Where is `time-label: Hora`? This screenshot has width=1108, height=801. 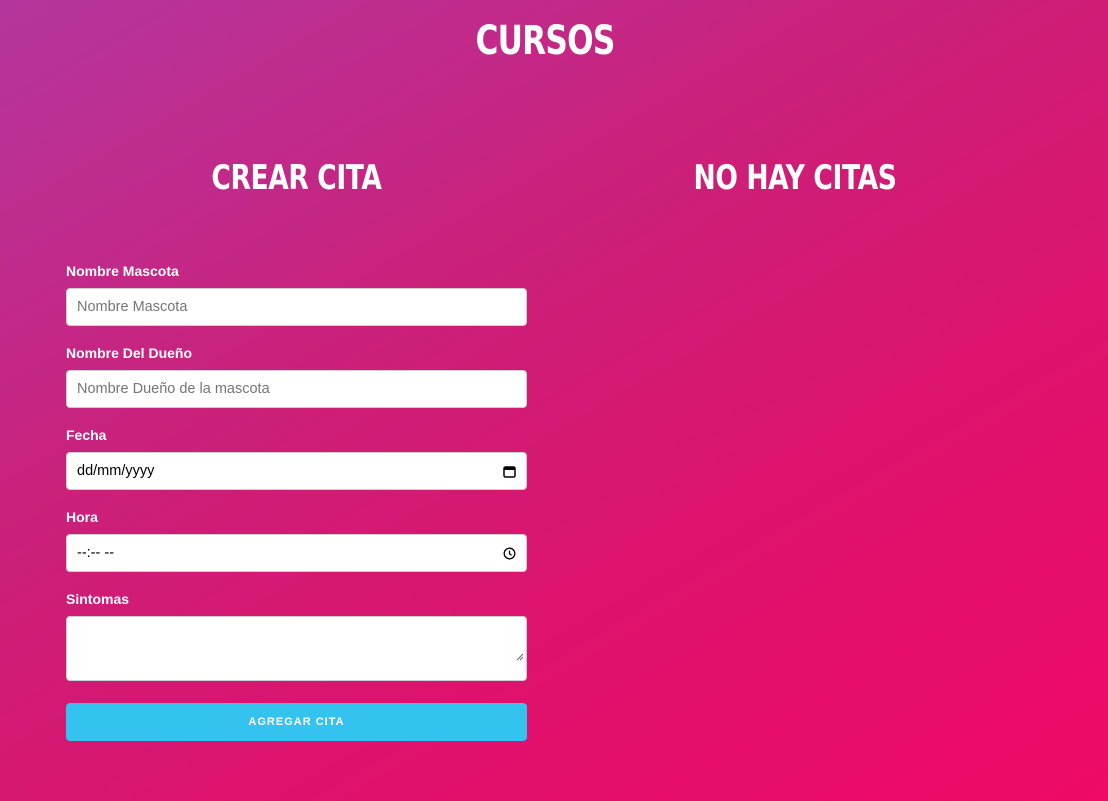
time-label: Hora is located at coordinates (82, 517).